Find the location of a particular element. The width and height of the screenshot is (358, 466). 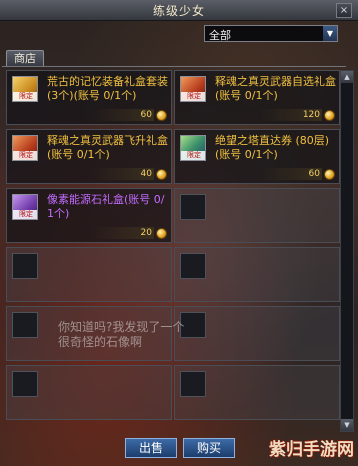

item-name: 像素能源石礼盒(账号 0/1个) is located at coordinates (106, 206).